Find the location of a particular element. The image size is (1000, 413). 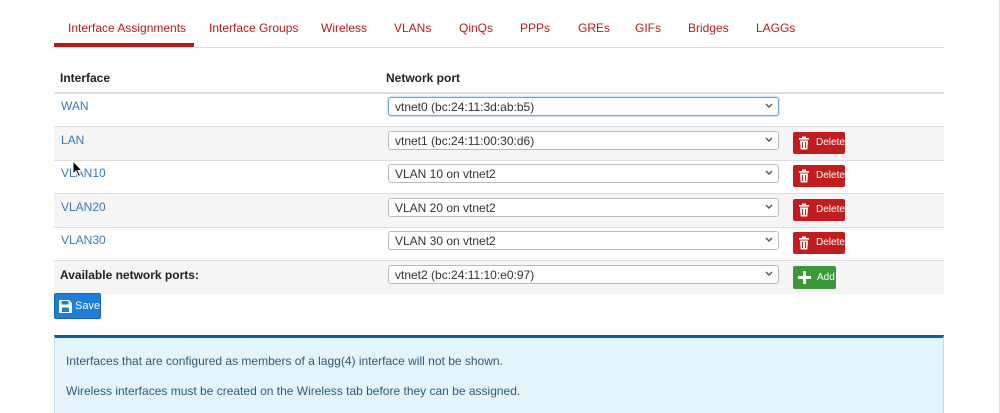

plus-icon is located at coordinates (804, 277).